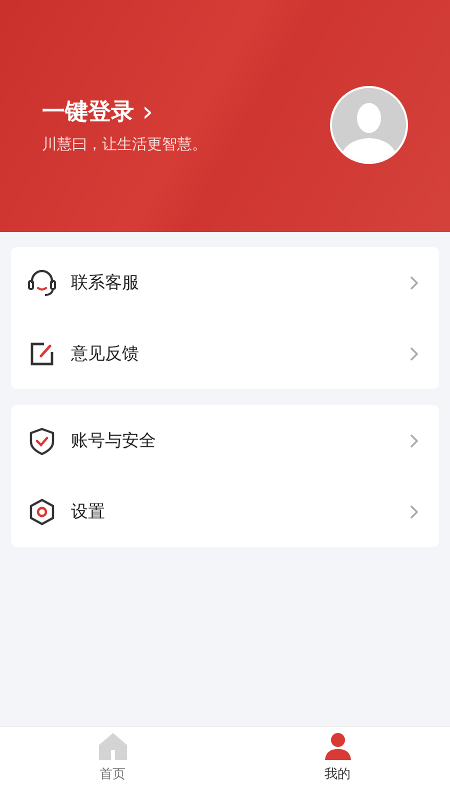 This screenshot has height=787, width=450. What do you see at coordinates (233, 440) in the screenshot?
I see `menu-item: 账号与安全` at bounding box center [233, 440].